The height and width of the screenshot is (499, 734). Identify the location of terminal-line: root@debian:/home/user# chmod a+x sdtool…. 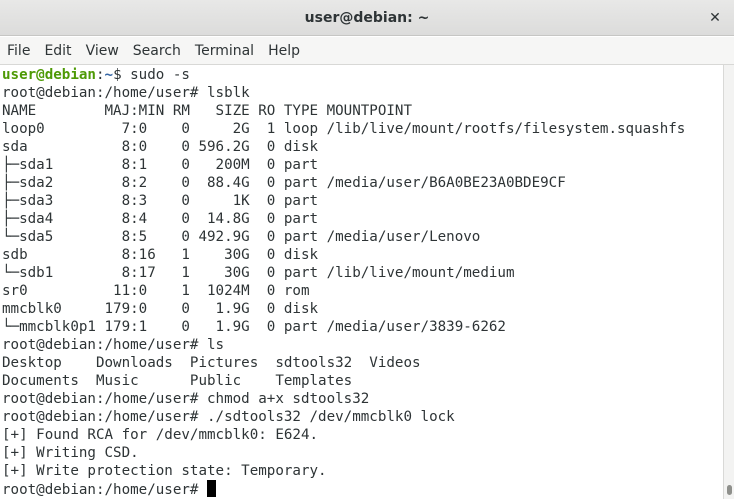
(186, 399).